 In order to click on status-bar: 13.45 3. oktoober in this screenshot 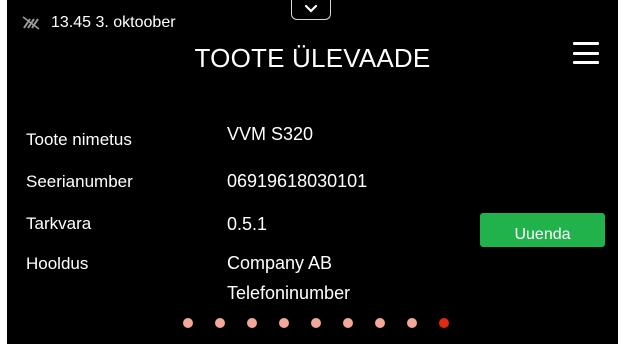, I will do `click(98, 23)`.